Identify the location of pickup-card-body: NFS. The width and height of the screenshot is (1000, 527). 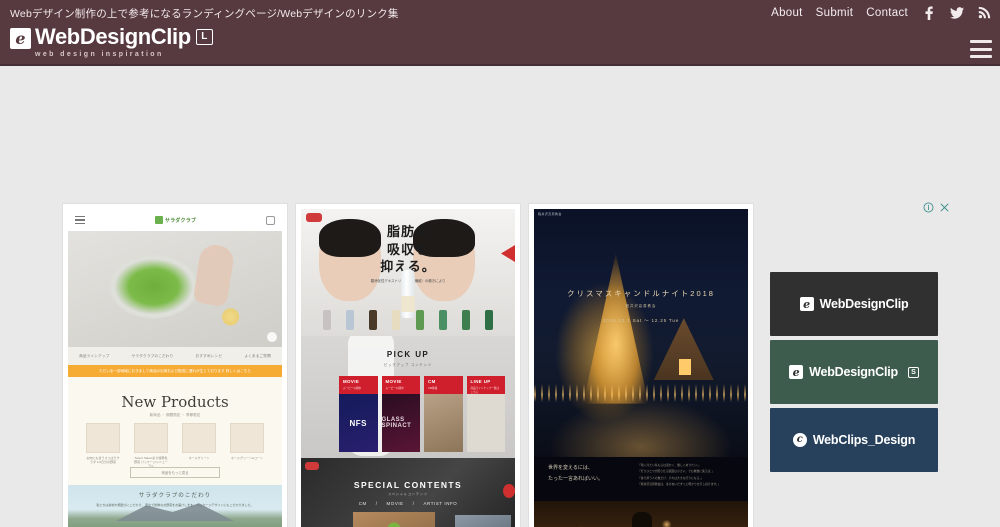
(358, 423).